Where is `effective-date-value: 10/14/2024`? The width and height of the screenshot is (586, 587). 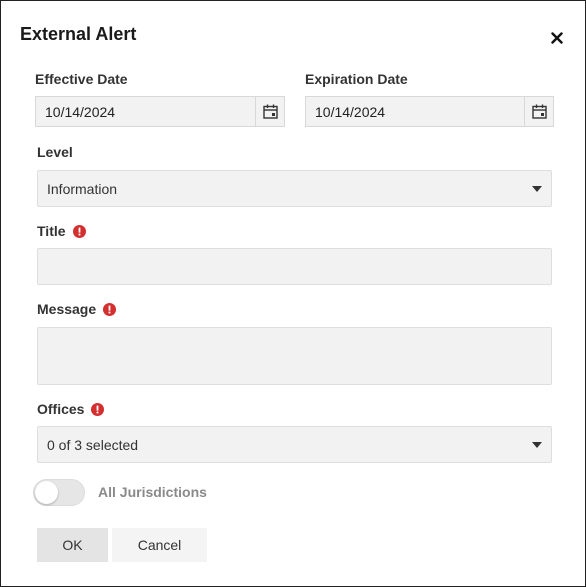
effective-date-value: 10/14/2024 is located at coordinates (145, 112).